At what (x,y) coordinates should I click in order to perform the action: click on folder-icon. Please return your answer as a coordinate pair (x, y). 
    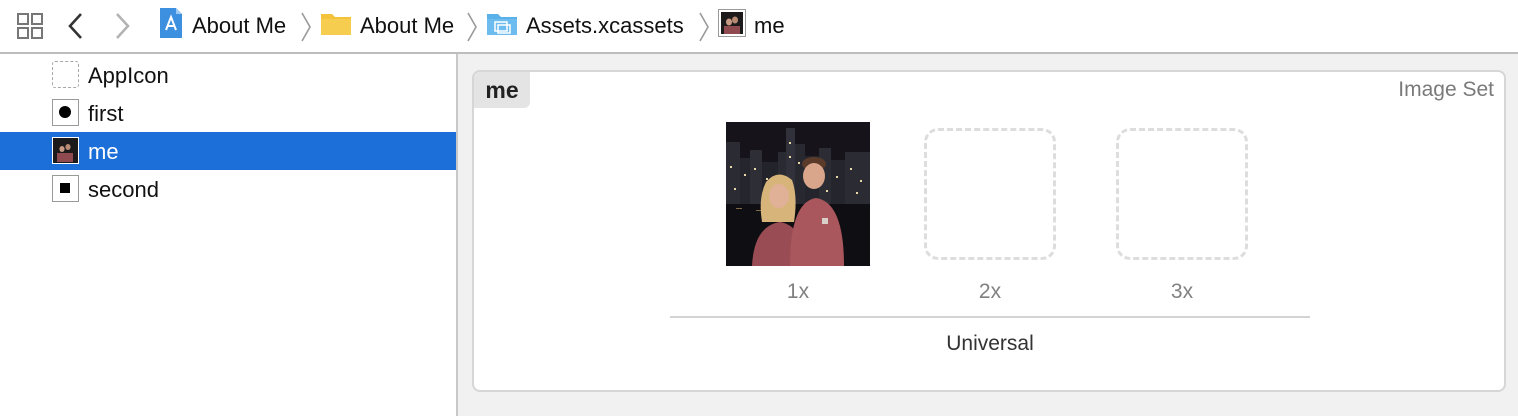
    Looking at the image, I should click on (336, 26).